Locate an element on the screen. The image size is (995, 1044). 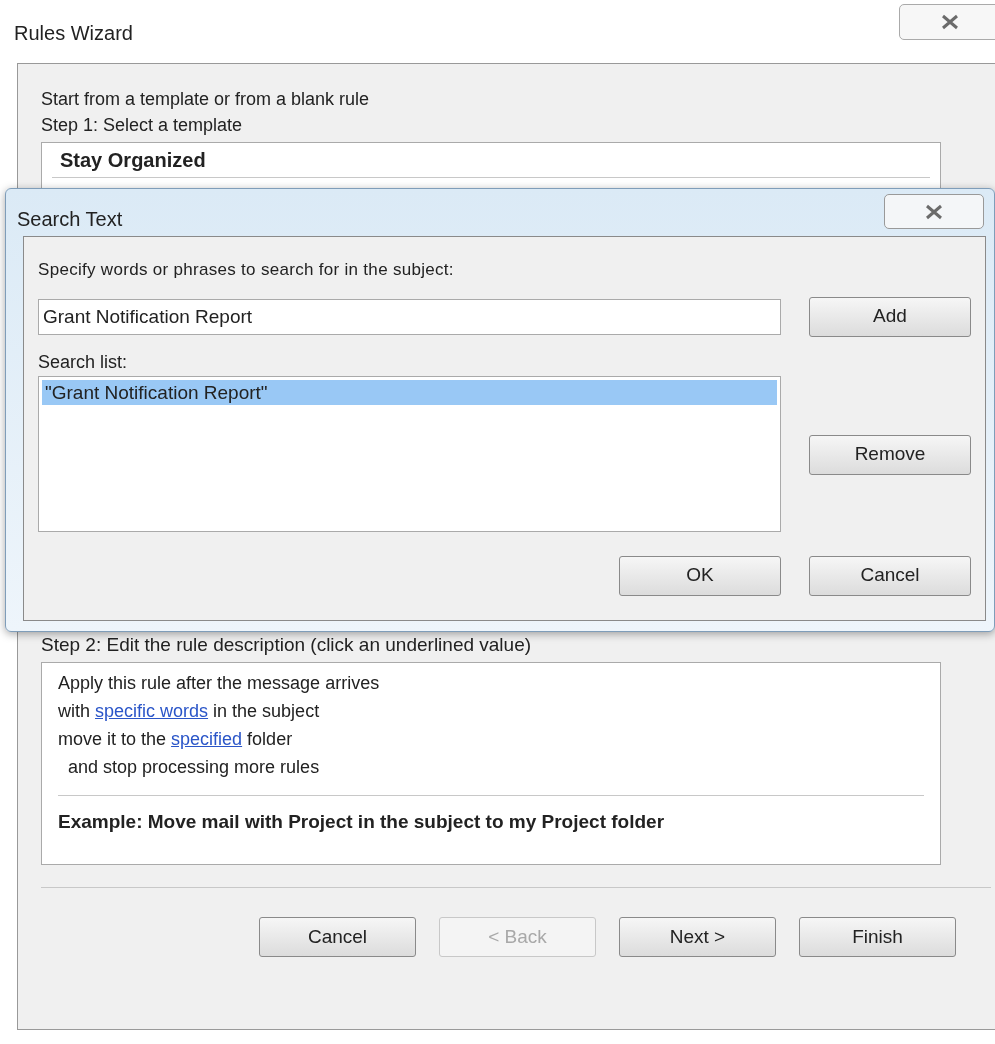
remove-button: Remove is located at coordinates (890, 454).